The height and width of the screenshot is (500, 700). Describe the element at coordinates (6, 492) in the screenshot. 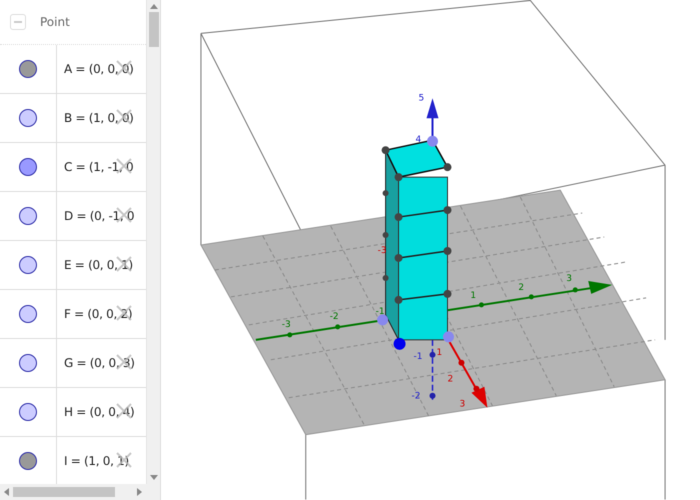

I see `scroll-left-icon` at that location.